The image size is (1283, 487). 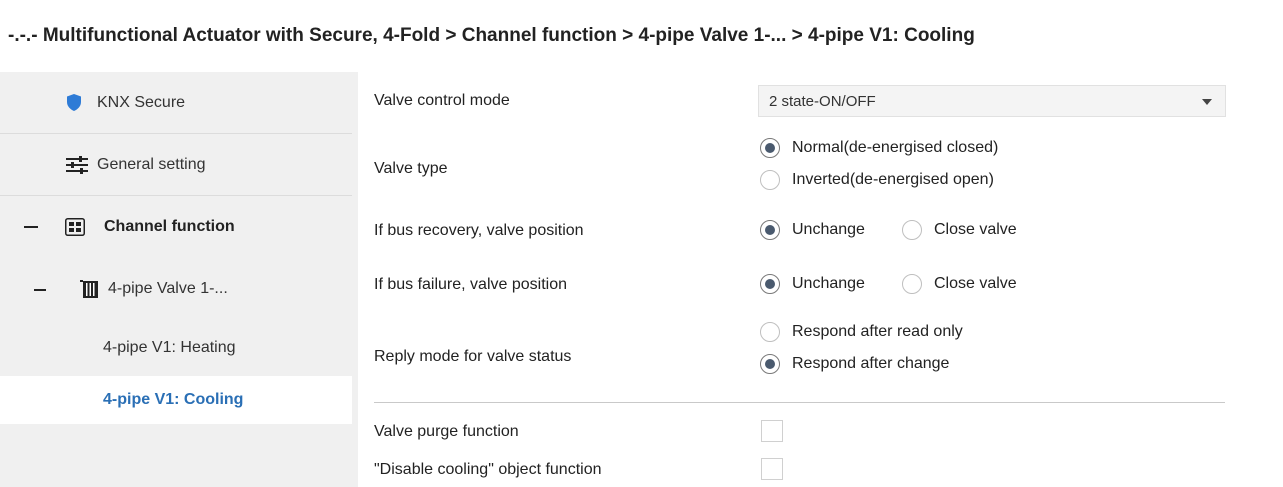 What do you see at coordinates (89, 289) in the screenshot?
I see `valve-icon` at bounding box center [89, 289].